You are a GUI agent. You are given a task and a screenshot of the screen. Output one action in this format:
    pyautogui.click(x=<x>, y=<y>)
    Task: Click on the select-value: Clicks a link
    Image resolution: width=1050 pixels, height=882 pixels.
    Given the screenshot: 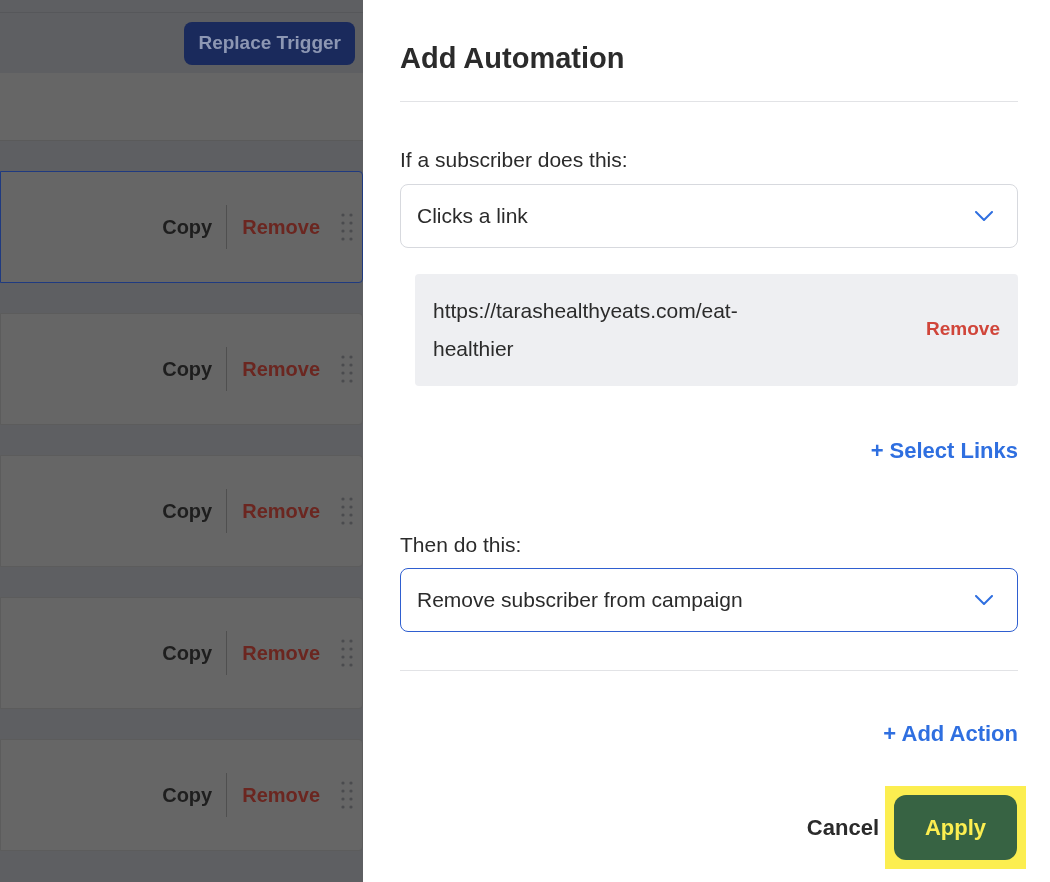 What is the action you would take?
    pyautogui.click(x=472, y=215)
    